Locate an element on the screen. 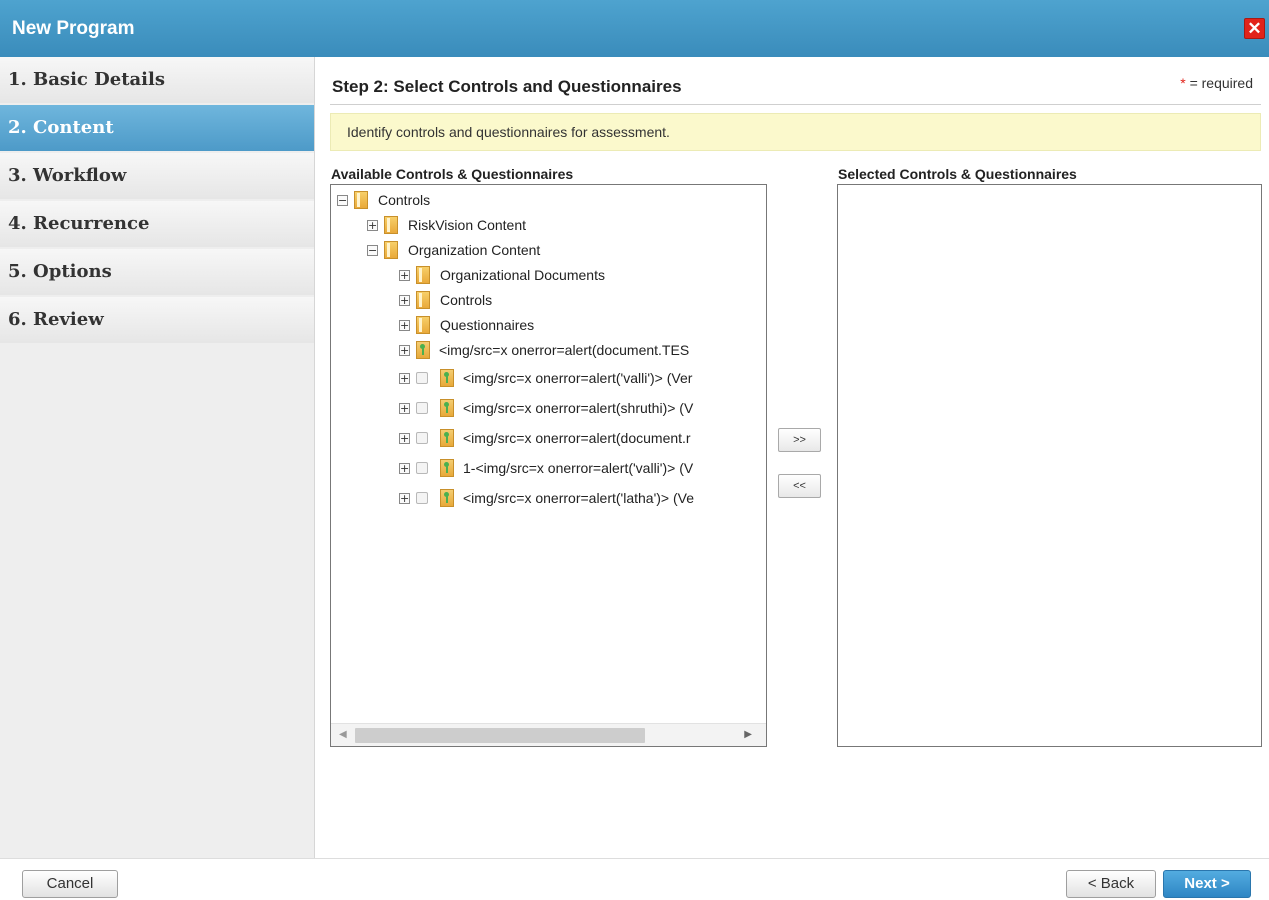  tree-node: + RiskVision Content is located at coordinates (446, 225).